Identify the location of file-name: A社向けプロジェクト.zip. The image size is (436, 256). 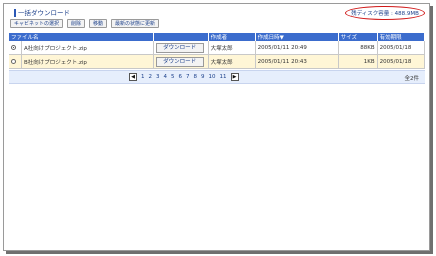
(87, 48).